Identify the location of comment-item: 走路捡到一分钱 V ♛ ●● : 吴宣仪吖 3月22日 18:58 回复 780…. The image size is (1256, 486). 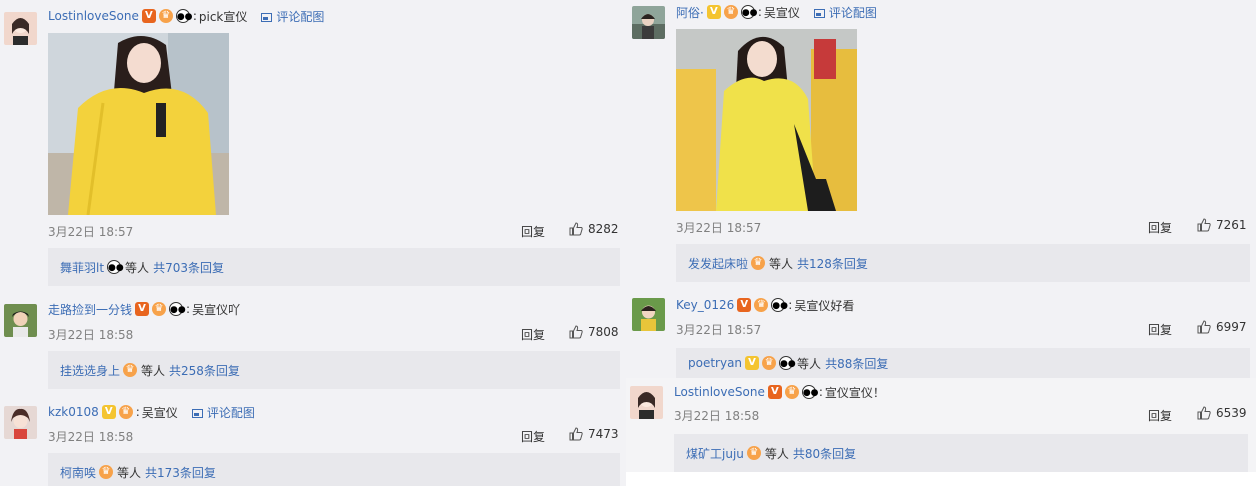
(313, 341).